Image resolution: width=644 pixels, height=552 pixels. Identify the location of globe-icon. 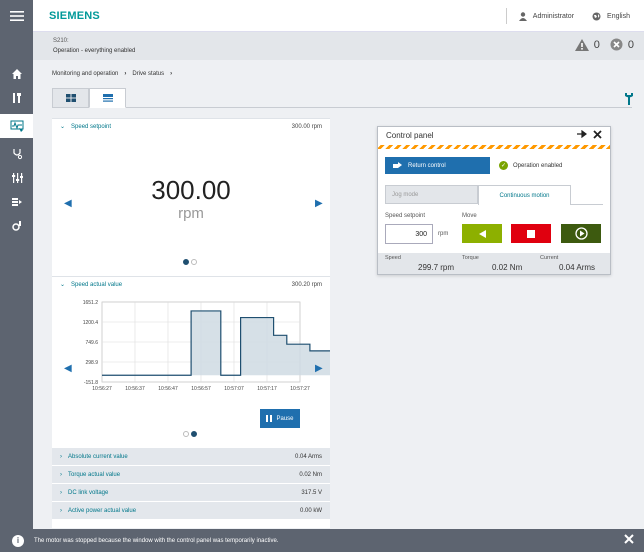
(596, 16).